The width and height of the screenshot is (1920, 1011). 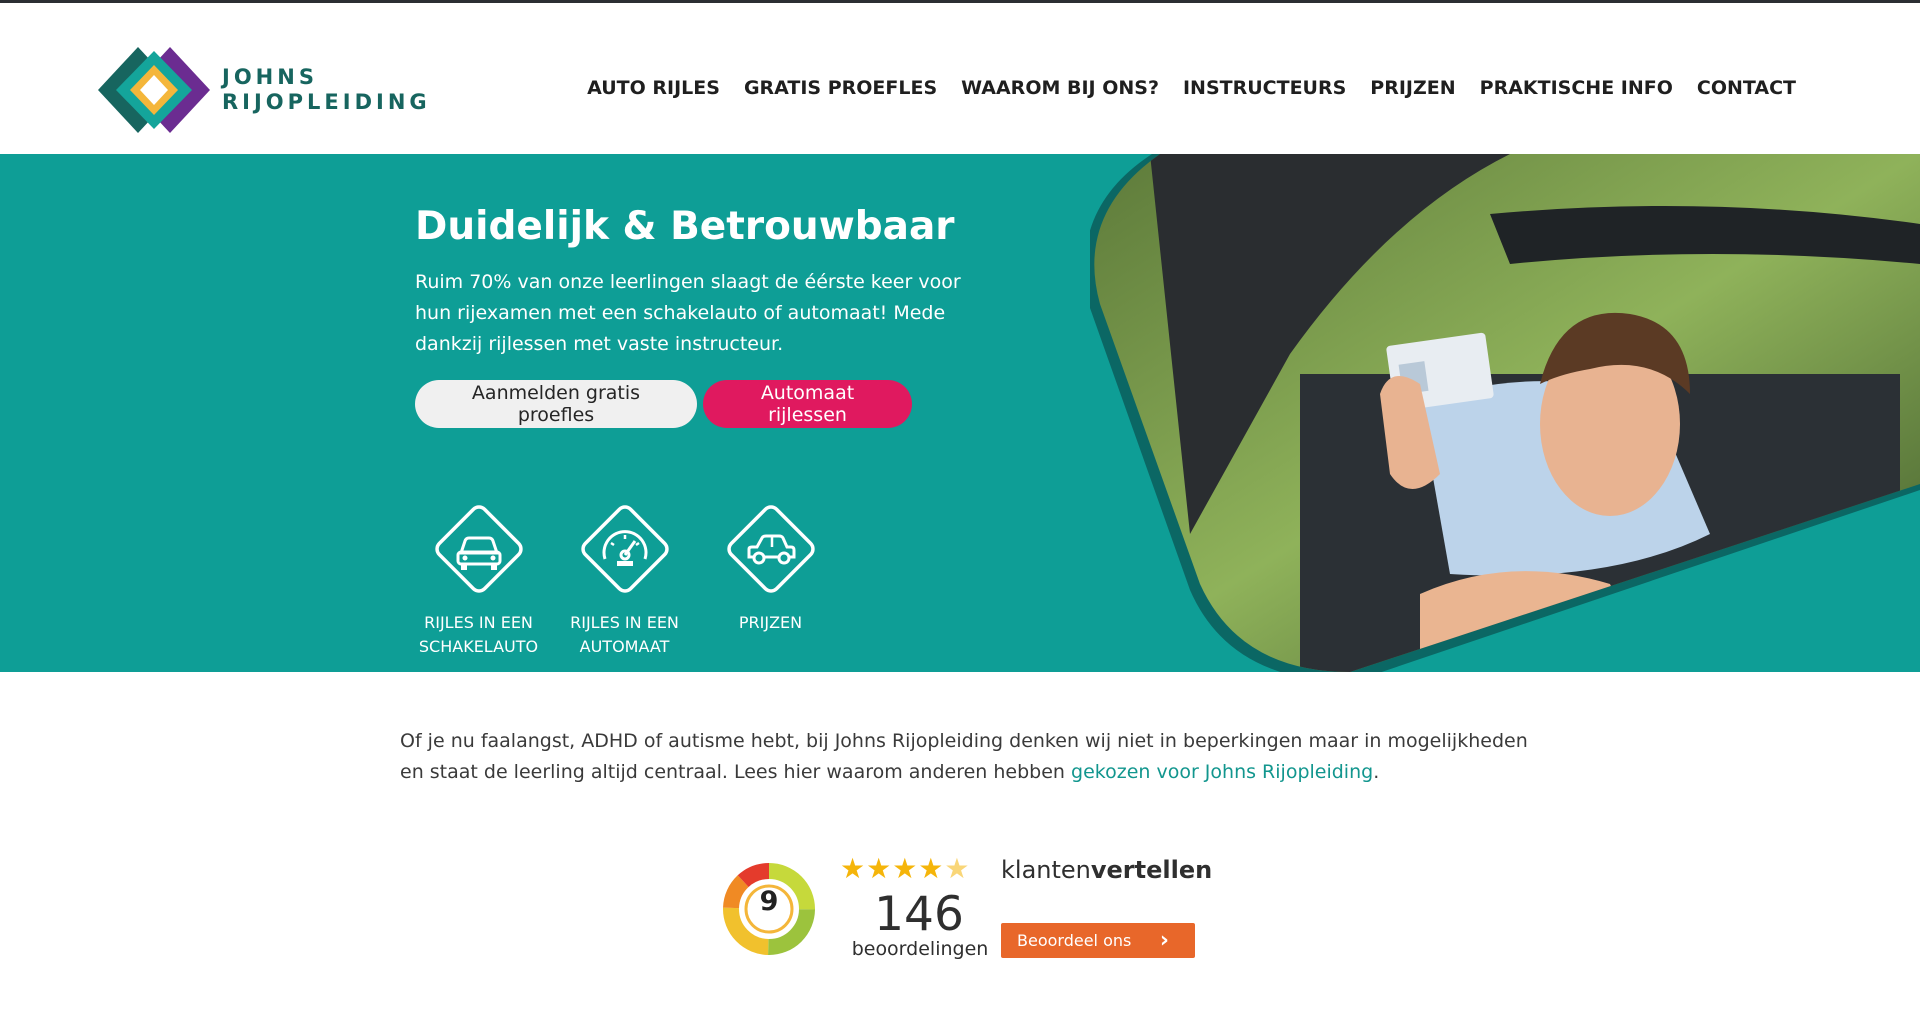 I want to click on feature-prices: PRIJZEN, so click(x=770, y=577).